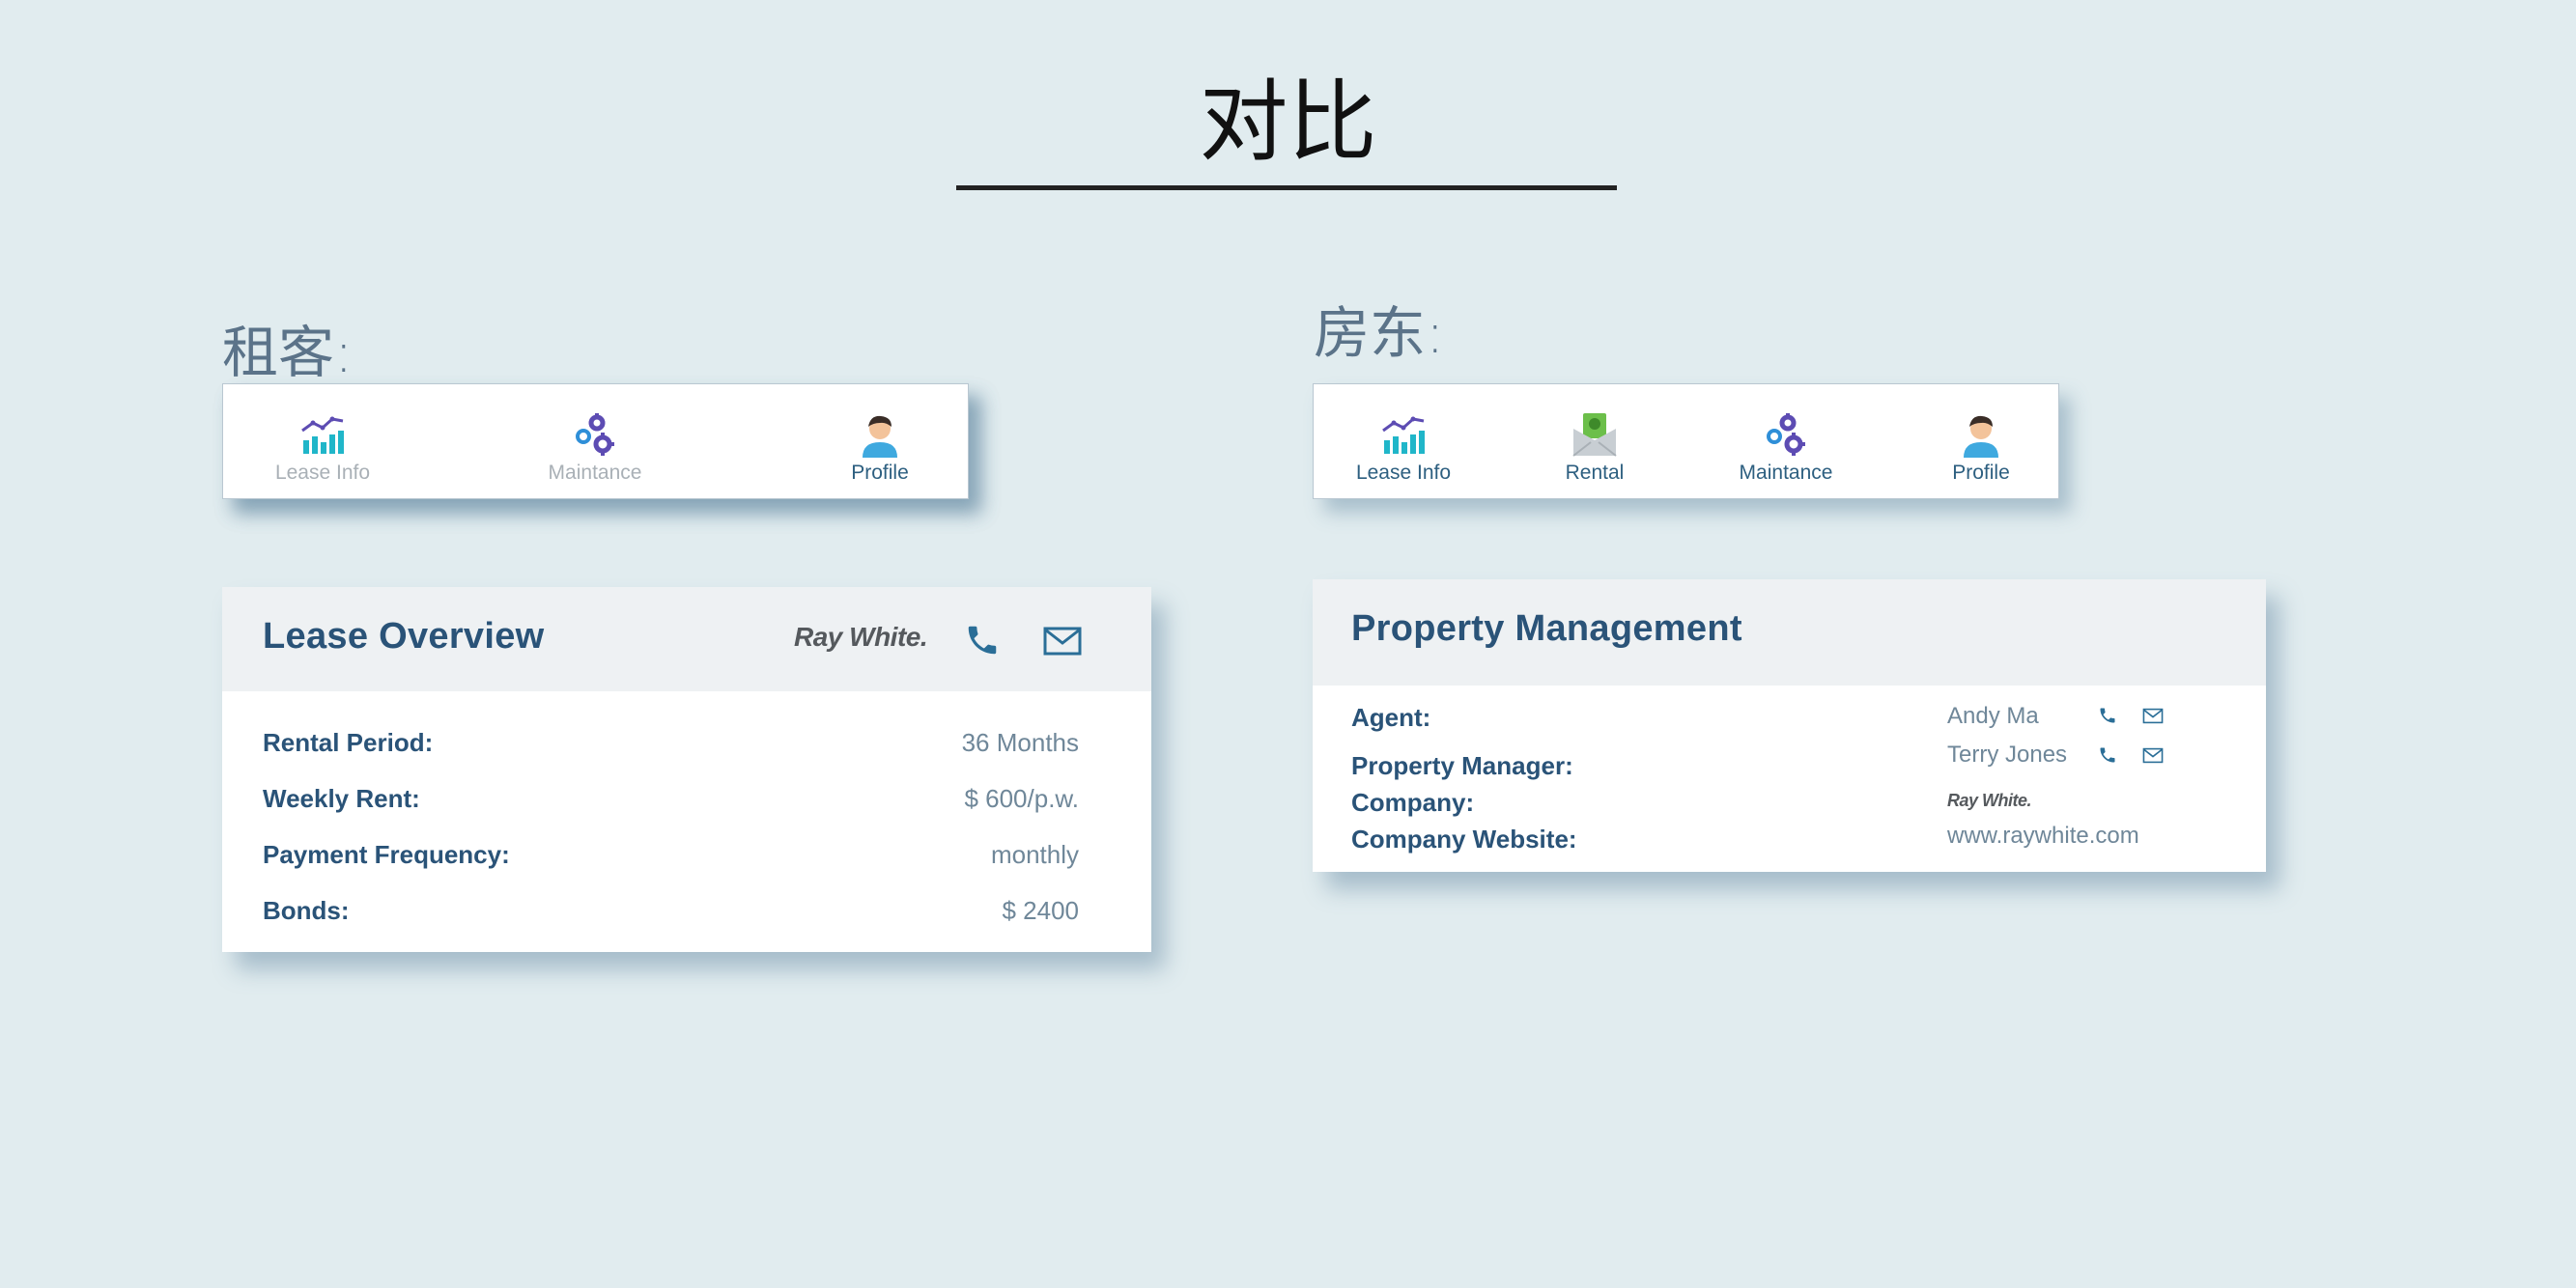 The width and height of the screenshot is (2576, 1288). I want to click on weekly-rent-label: Weekly Rent:, so click(341, 799).